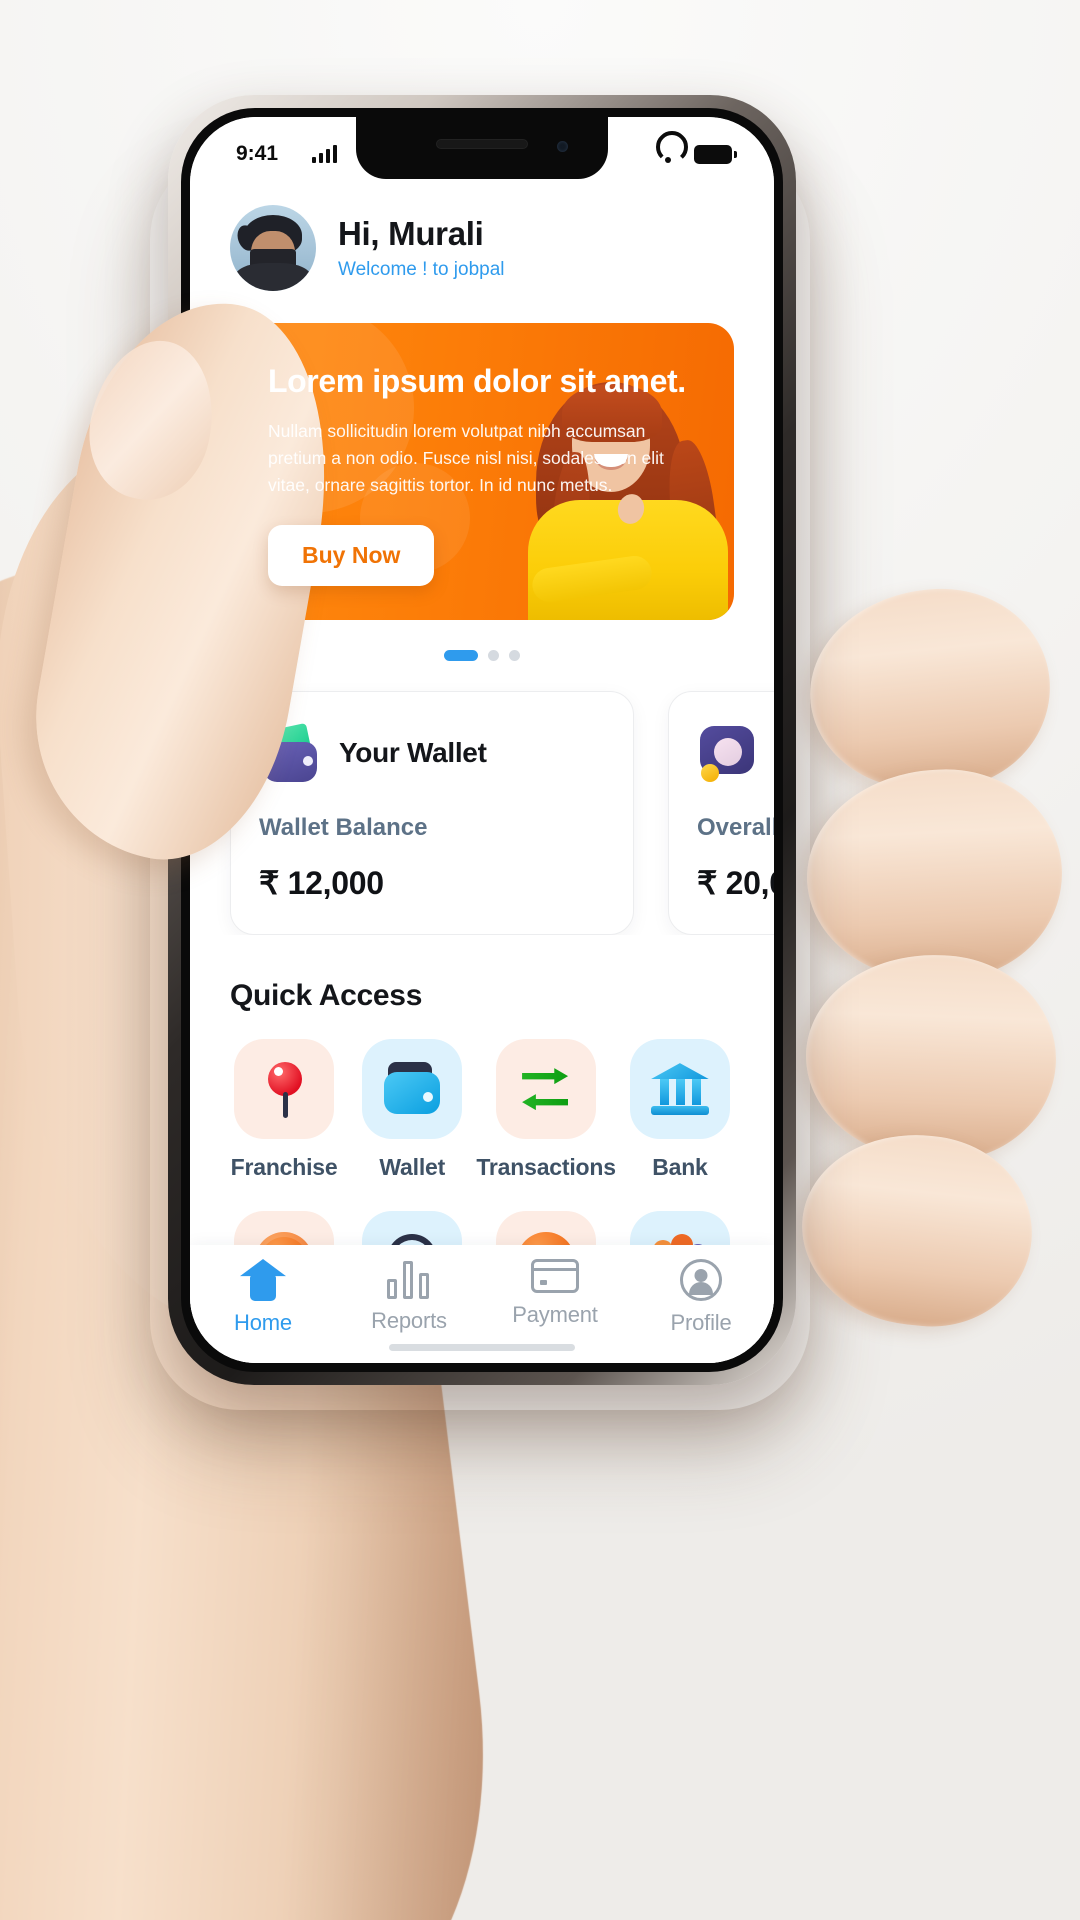 This screenshot has height=1920, width=1080. Describe the element at coordinates (482, 144) in the screenshot. I see `earpiece-speaker` at that location.